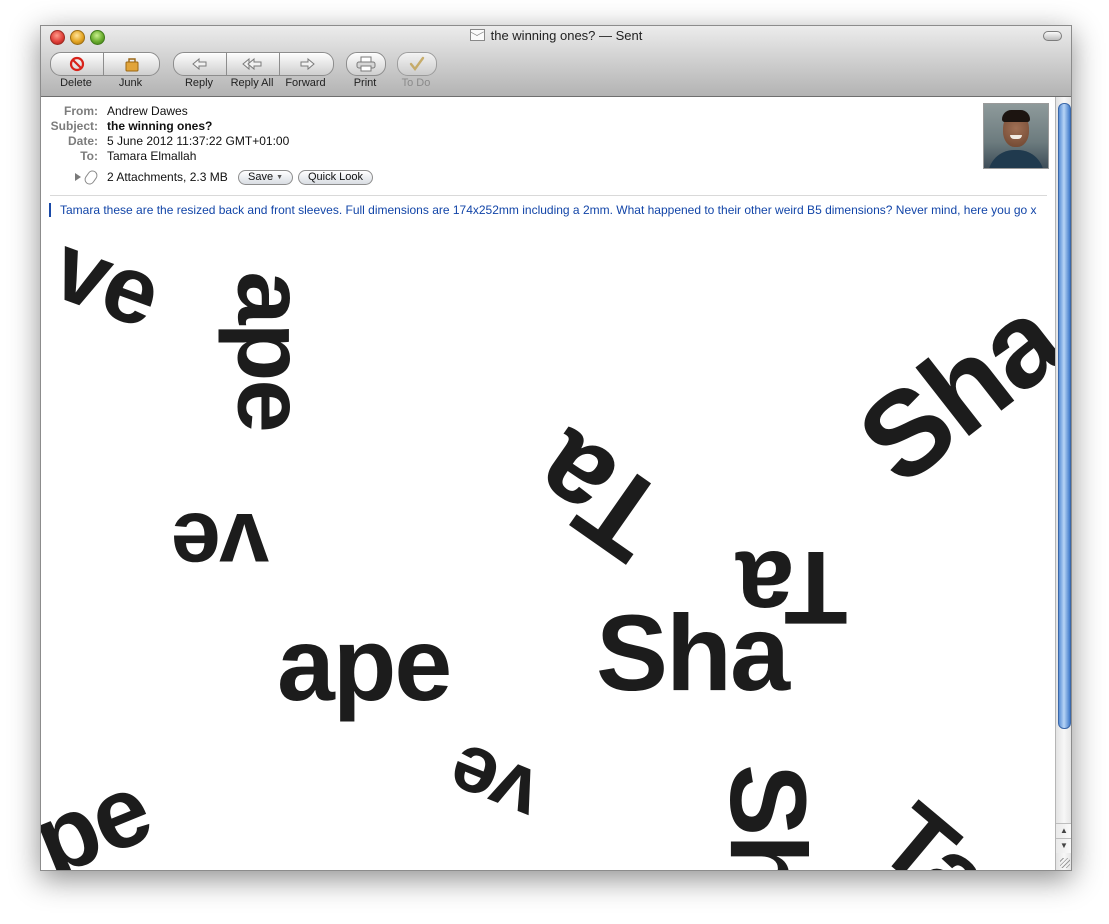  Describe the element at coordinates (261, 177) in the screenshot. I see `save-label: Save` at that location.